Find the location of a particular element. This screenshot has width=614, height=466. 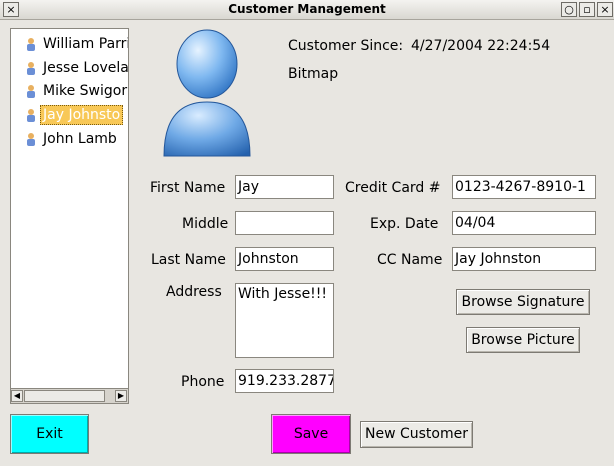

customer-since-value: 4/27/2004 22:24:54 is located at coordinates (481, 46).